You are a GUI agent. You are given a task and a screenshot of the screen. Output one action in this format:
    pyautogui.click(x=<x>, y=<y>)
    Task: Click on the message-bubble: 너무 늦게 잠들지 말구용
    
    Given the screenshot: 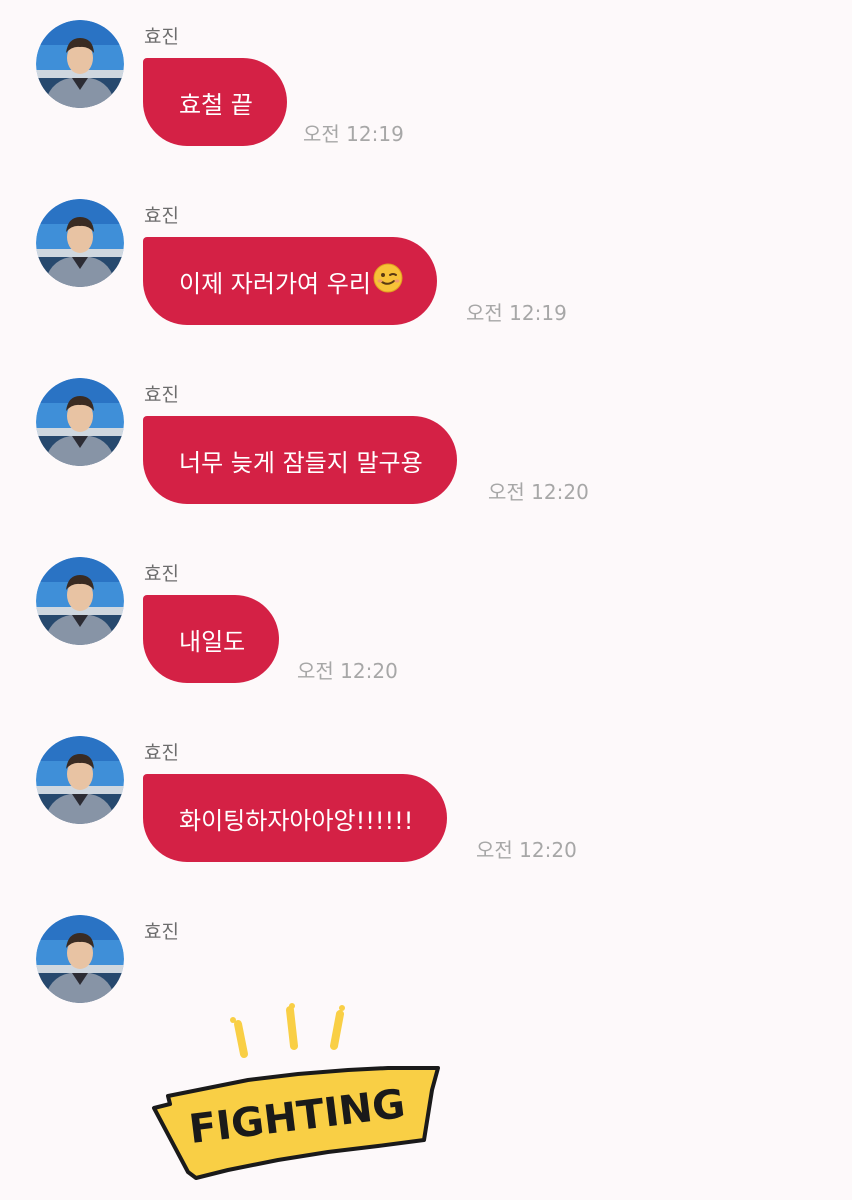 What is the action you would take?
    pyautogui.click(x=300, y=460)
    